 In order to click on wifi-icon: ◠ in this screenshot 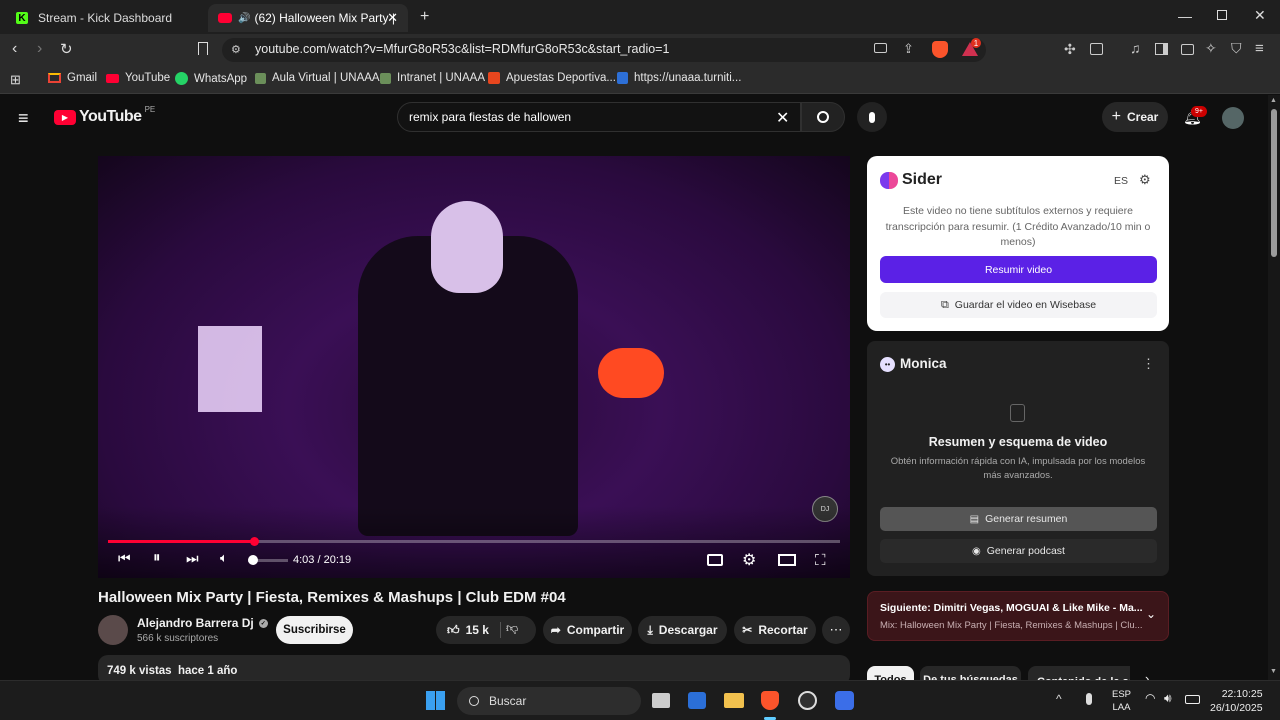, I will do `click(1150, 698)`.